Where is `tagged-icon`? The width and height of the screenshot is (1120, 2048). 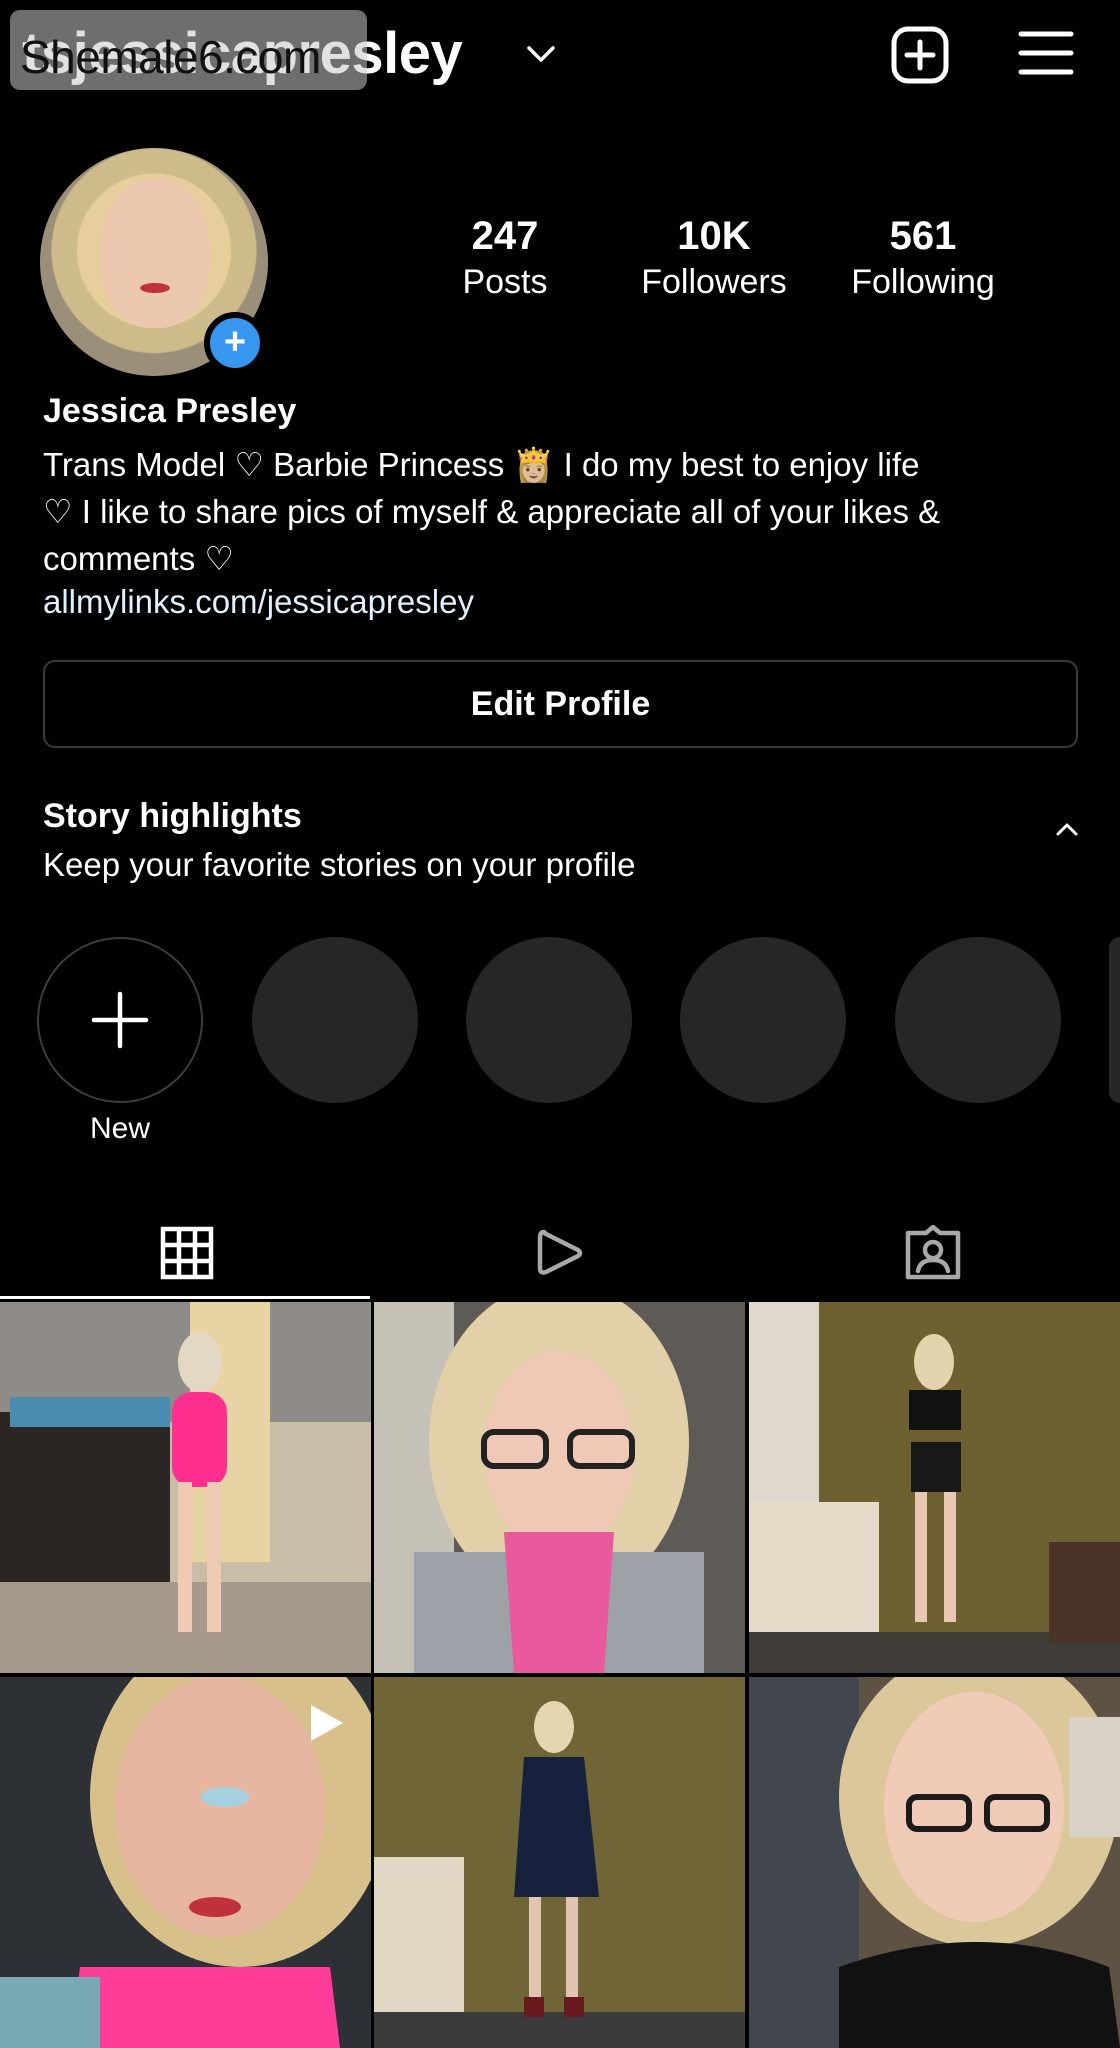 tagged-icon is located at coordinates (932, 1252).